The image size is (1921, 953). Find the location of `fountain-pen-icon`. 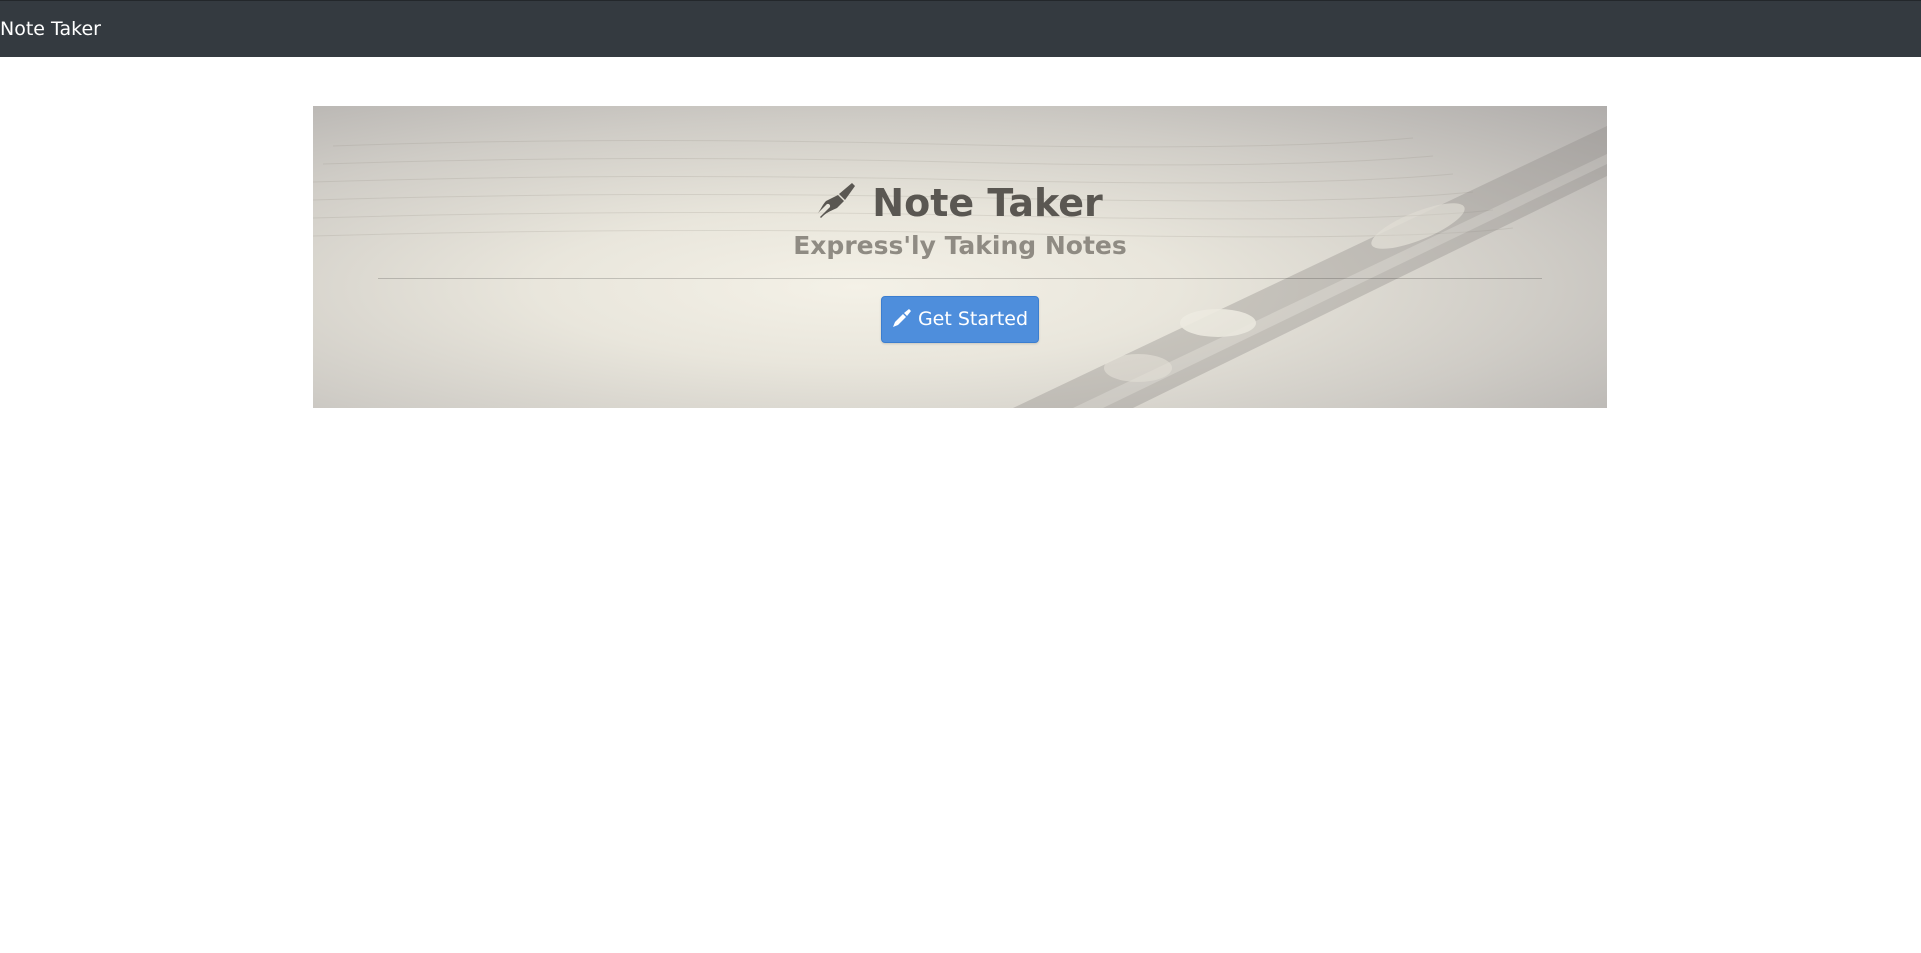

fountain-pen-icon is located at coordinates (836, 200).